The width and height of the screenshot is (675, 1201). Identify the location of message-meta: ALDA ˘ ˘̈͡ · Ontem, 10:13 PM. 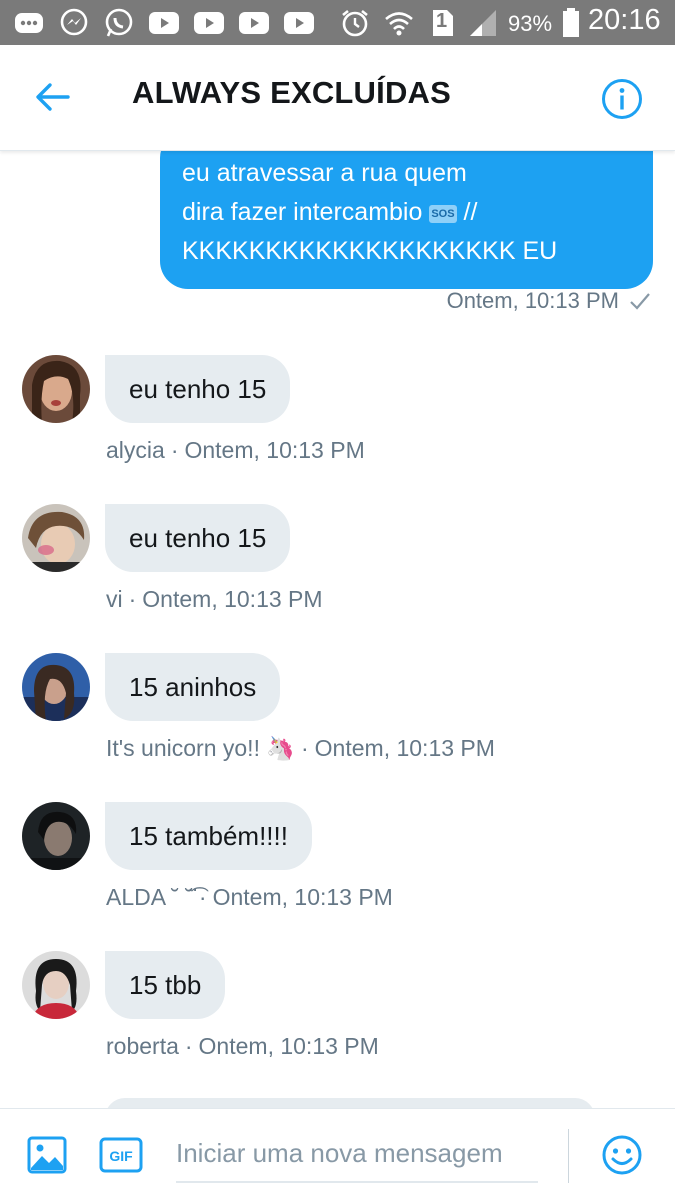
(249, 897).